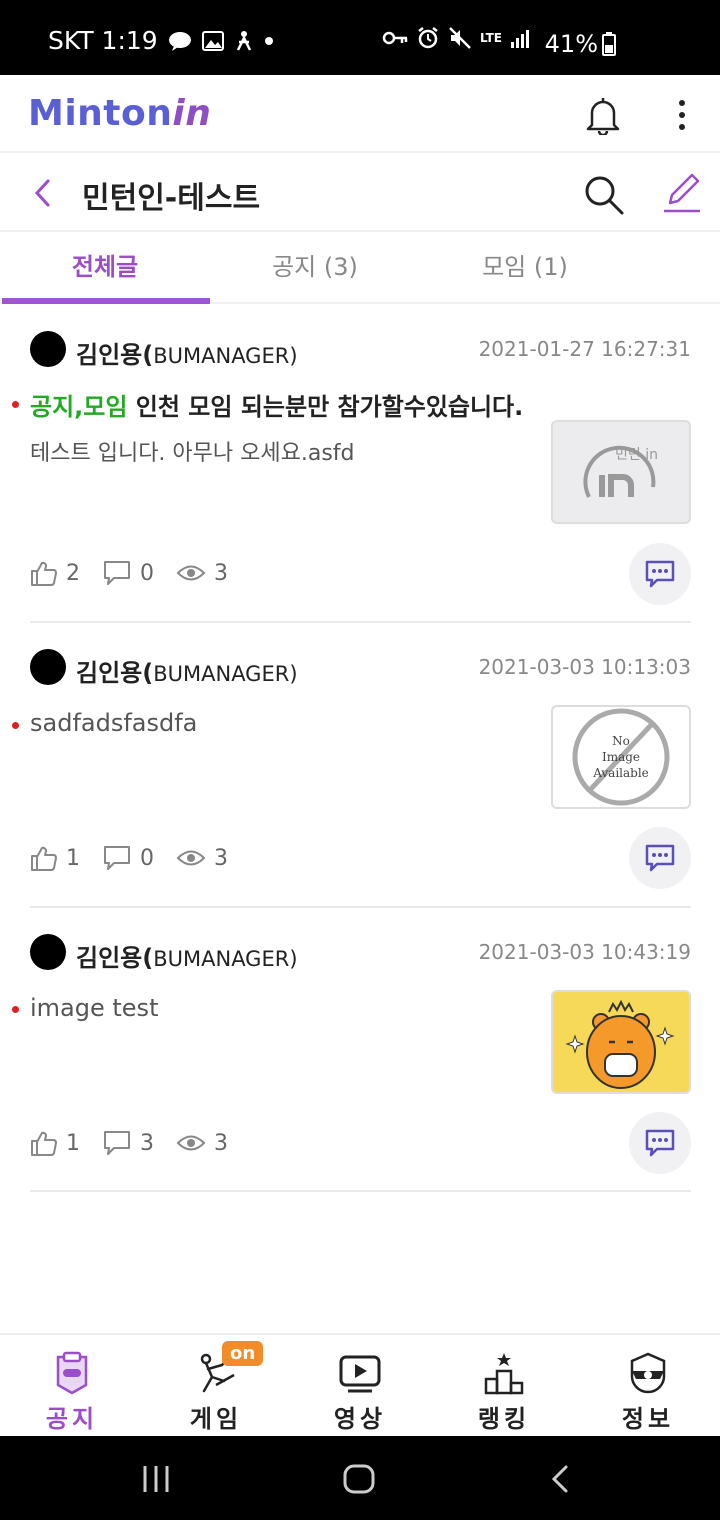 The width and height of the screenshot is (720, 1520). I want to click on svg-text: Image, so click(621, 757).